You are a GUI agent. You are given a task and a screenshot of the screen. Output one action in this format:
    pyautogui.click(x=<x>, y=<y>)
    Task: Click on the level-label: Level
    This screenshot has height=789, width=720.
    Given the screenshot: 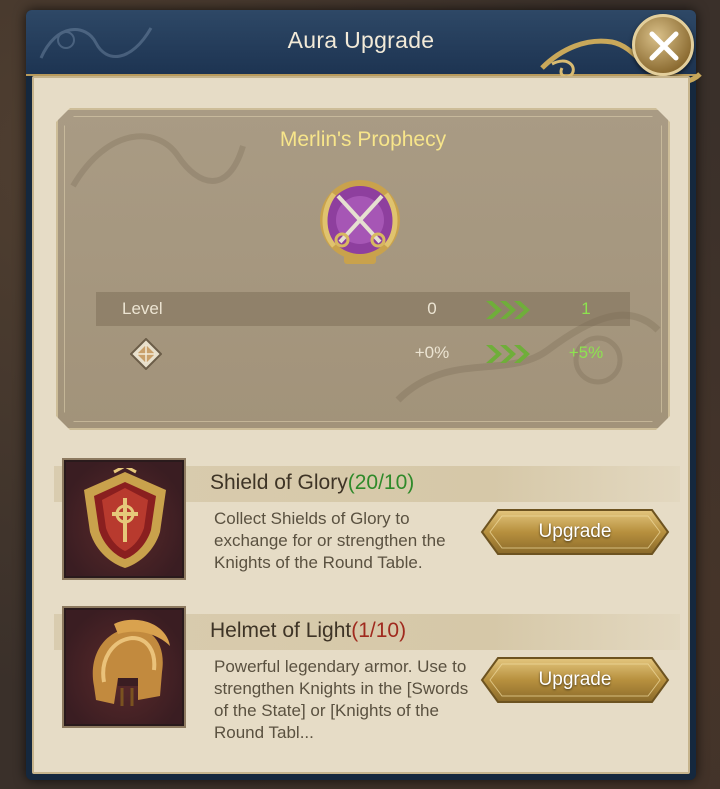 What is the action you would take?
    pyautogui.click(x=142, y=308)
    